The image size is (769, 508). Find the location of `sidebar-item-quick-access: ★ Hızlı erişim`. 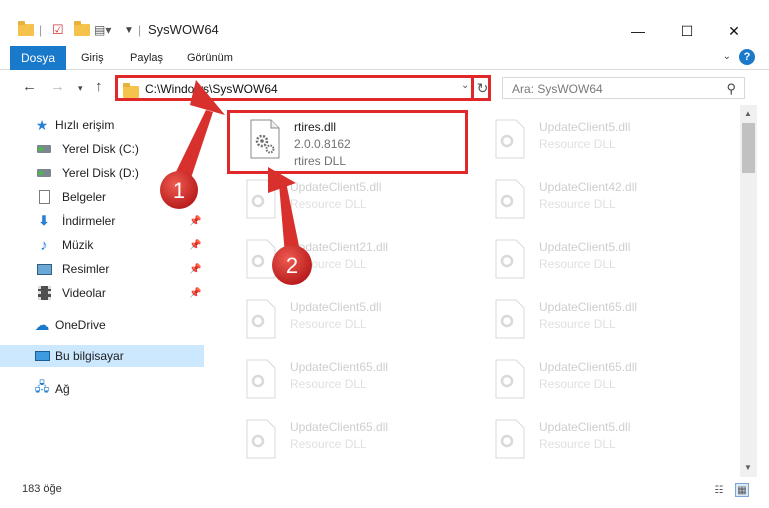

sidebar-item-quick-access: ★ Hızlı erişim is located at coordinates (102, 125).